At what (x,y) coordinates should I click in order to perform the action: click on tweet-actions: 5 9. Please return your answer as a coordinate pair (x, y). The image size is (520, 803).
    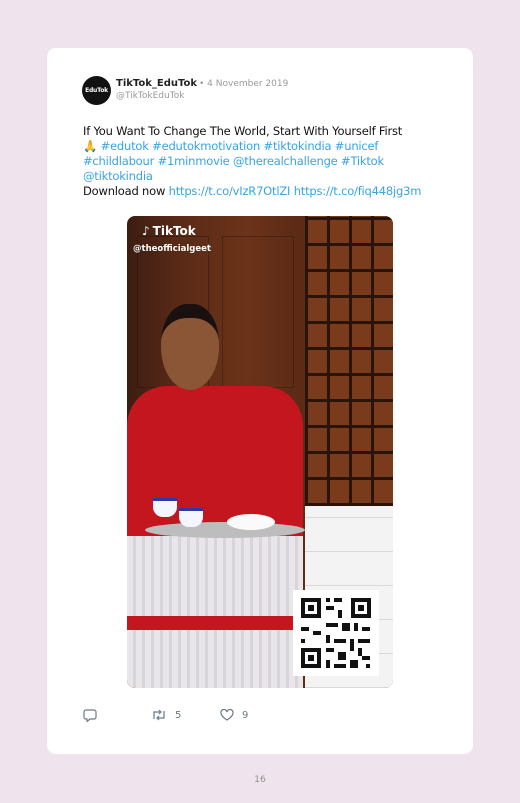
    Looking at the image, I should click on (183, 719).